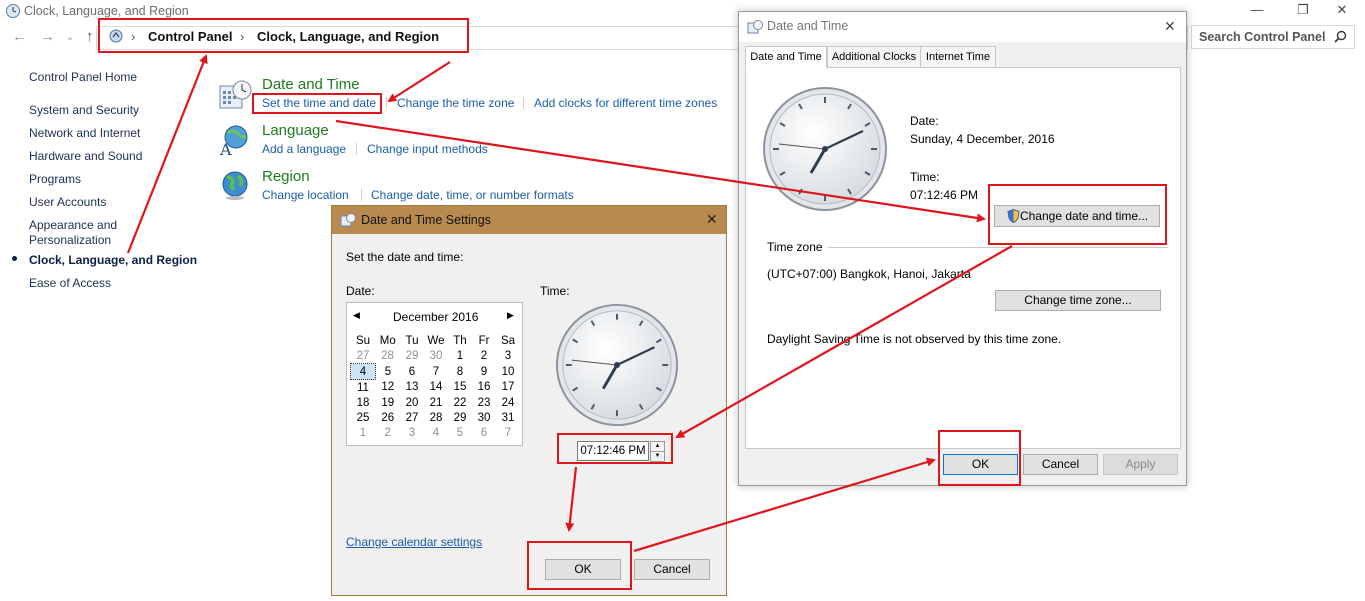  What do you see at coordinates (784, 505) in the screenshot?
I see `arrow-to-dialog-ok` at bounding box center [784, 505].